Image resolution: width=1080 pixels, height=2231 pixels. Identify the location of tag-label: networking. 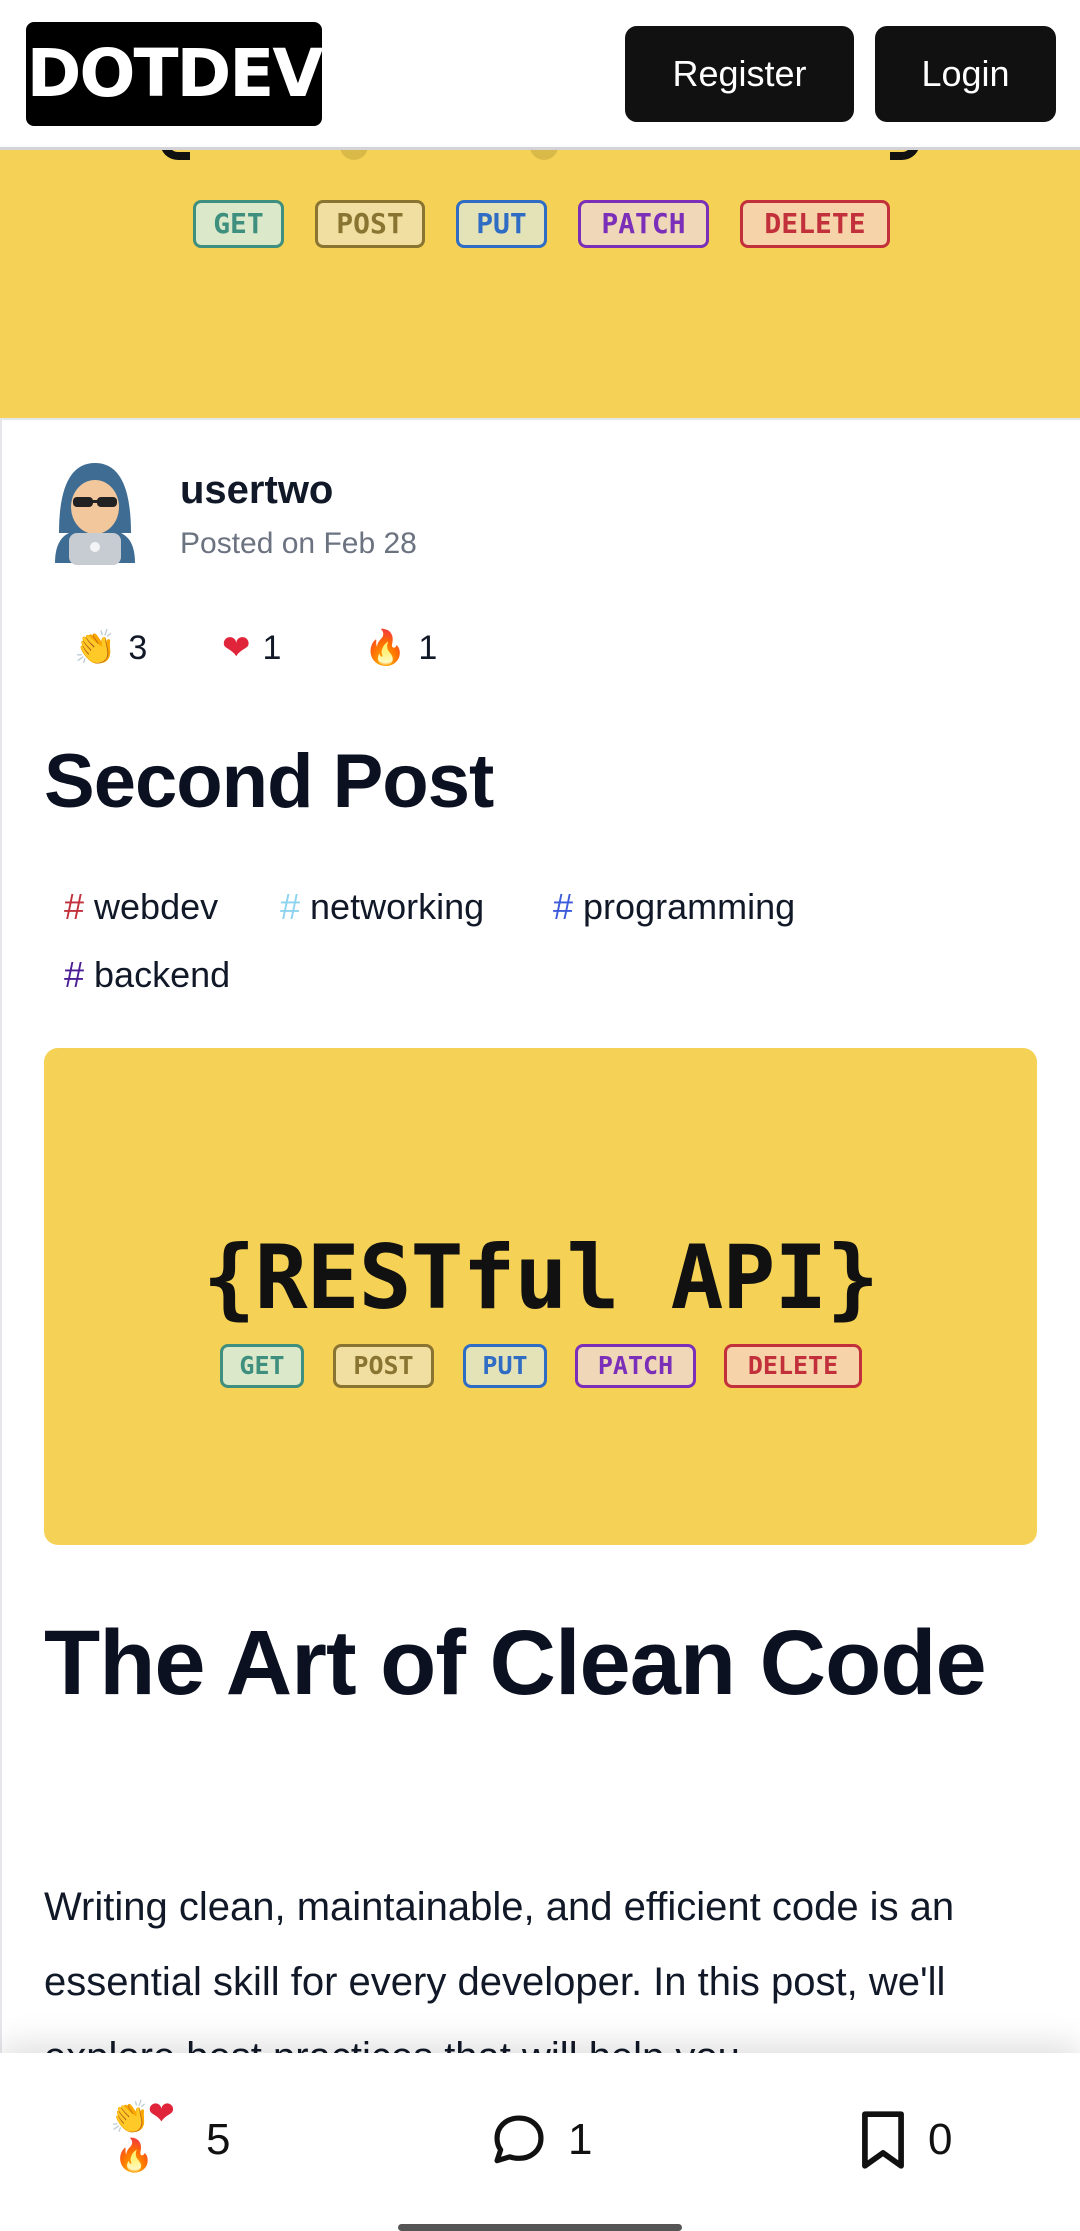
(397, 906).